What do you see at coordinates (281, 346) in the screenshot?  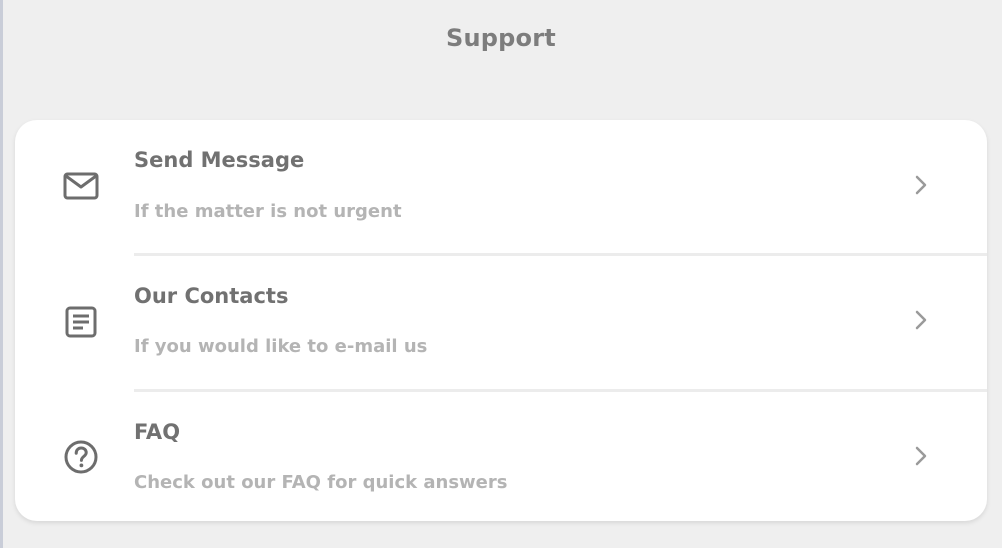 I see `menu-item-subtitle: If you would like to e-mail us` at bounding box center [281, 346].